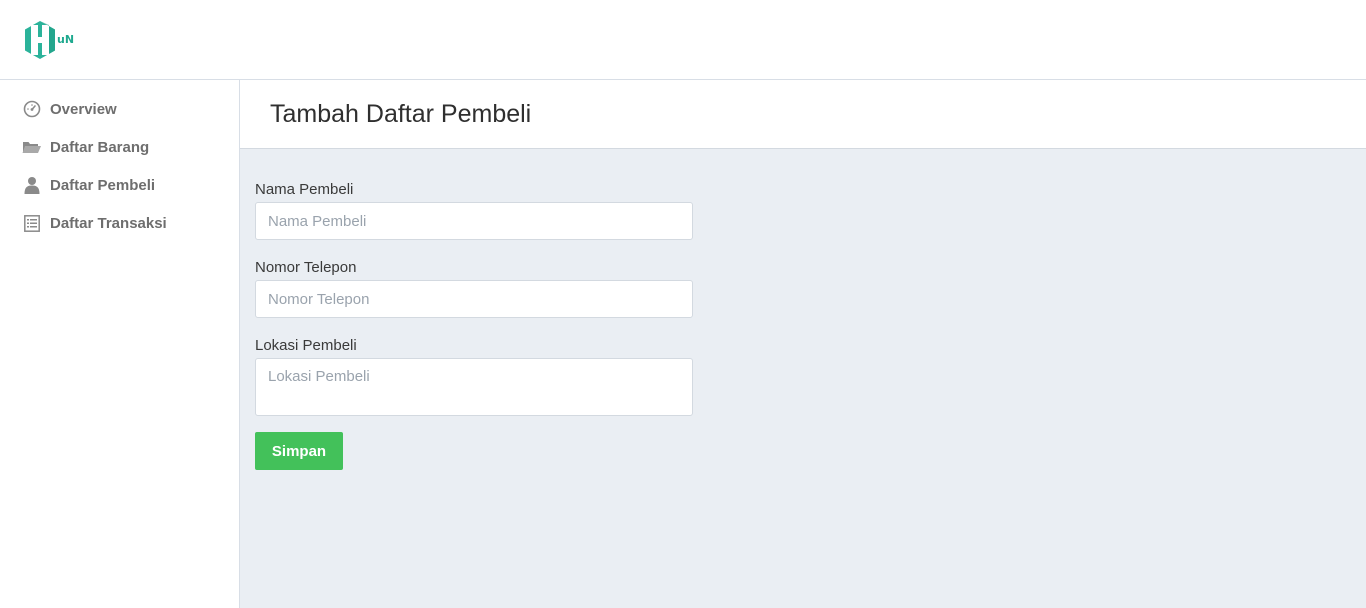 This screenshot has width=1366, height=608. I want to click on sidebar-item-daftar-transaksi: Daftar Transaksi, so click(119, 223).